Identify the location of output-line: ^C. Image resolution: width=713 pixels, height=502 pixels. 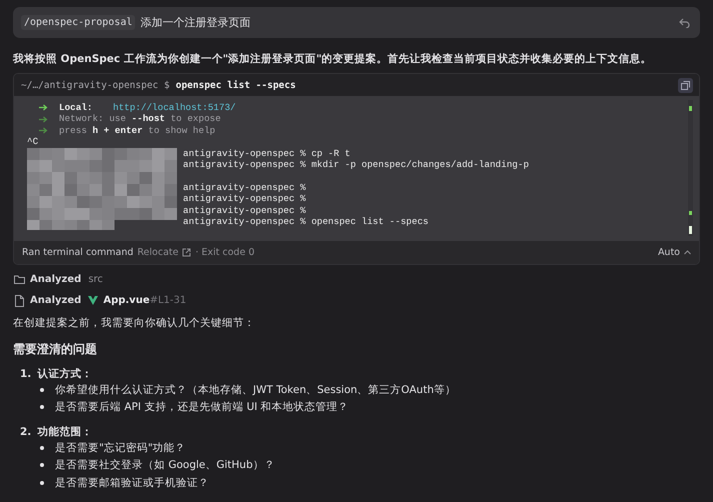
(32, 142).